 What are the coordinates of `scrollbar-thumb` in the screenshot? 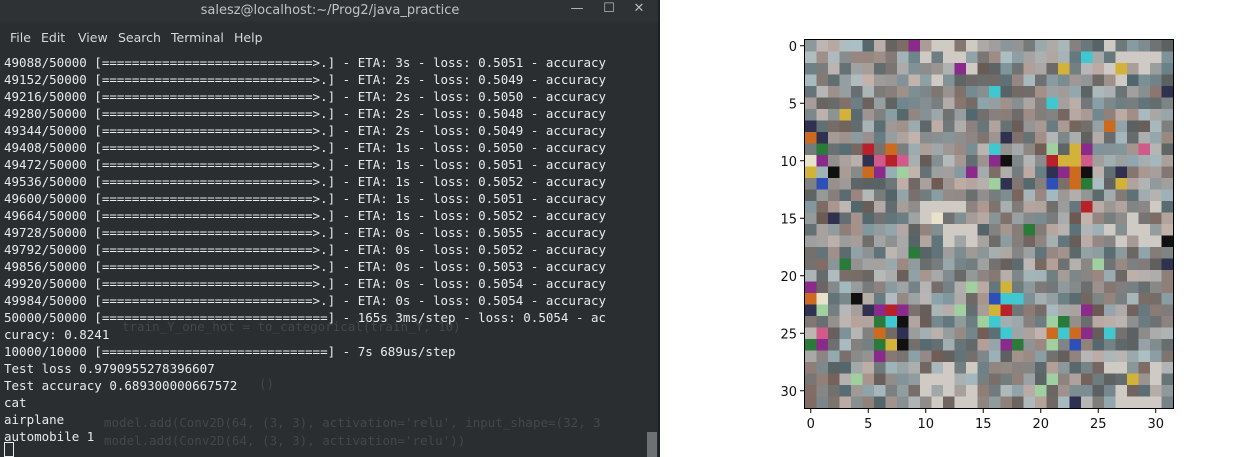 It's located at (652, 444).